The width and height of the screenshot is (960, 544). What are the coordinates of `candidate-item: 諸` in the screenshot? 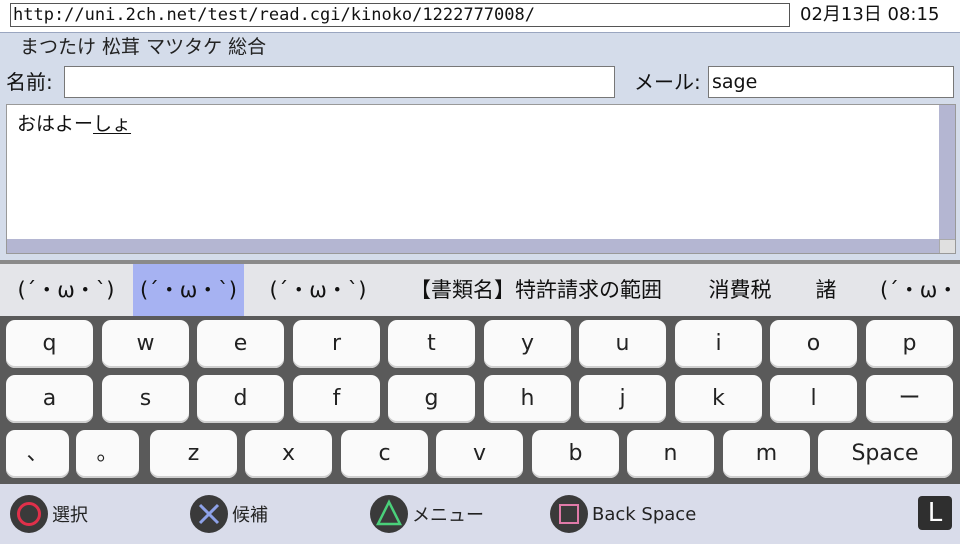 It's located at (826, 290).